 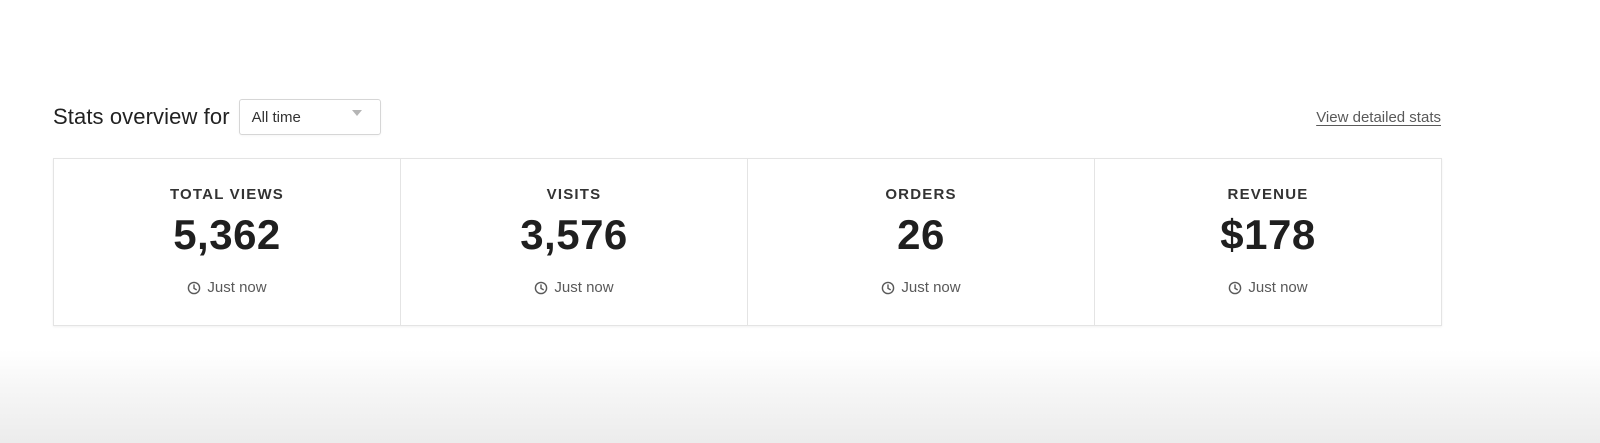 What do you see at coordinates (309, 117) in the screenshot?
I see `period-select: All time` at bounding box center [309, 117].